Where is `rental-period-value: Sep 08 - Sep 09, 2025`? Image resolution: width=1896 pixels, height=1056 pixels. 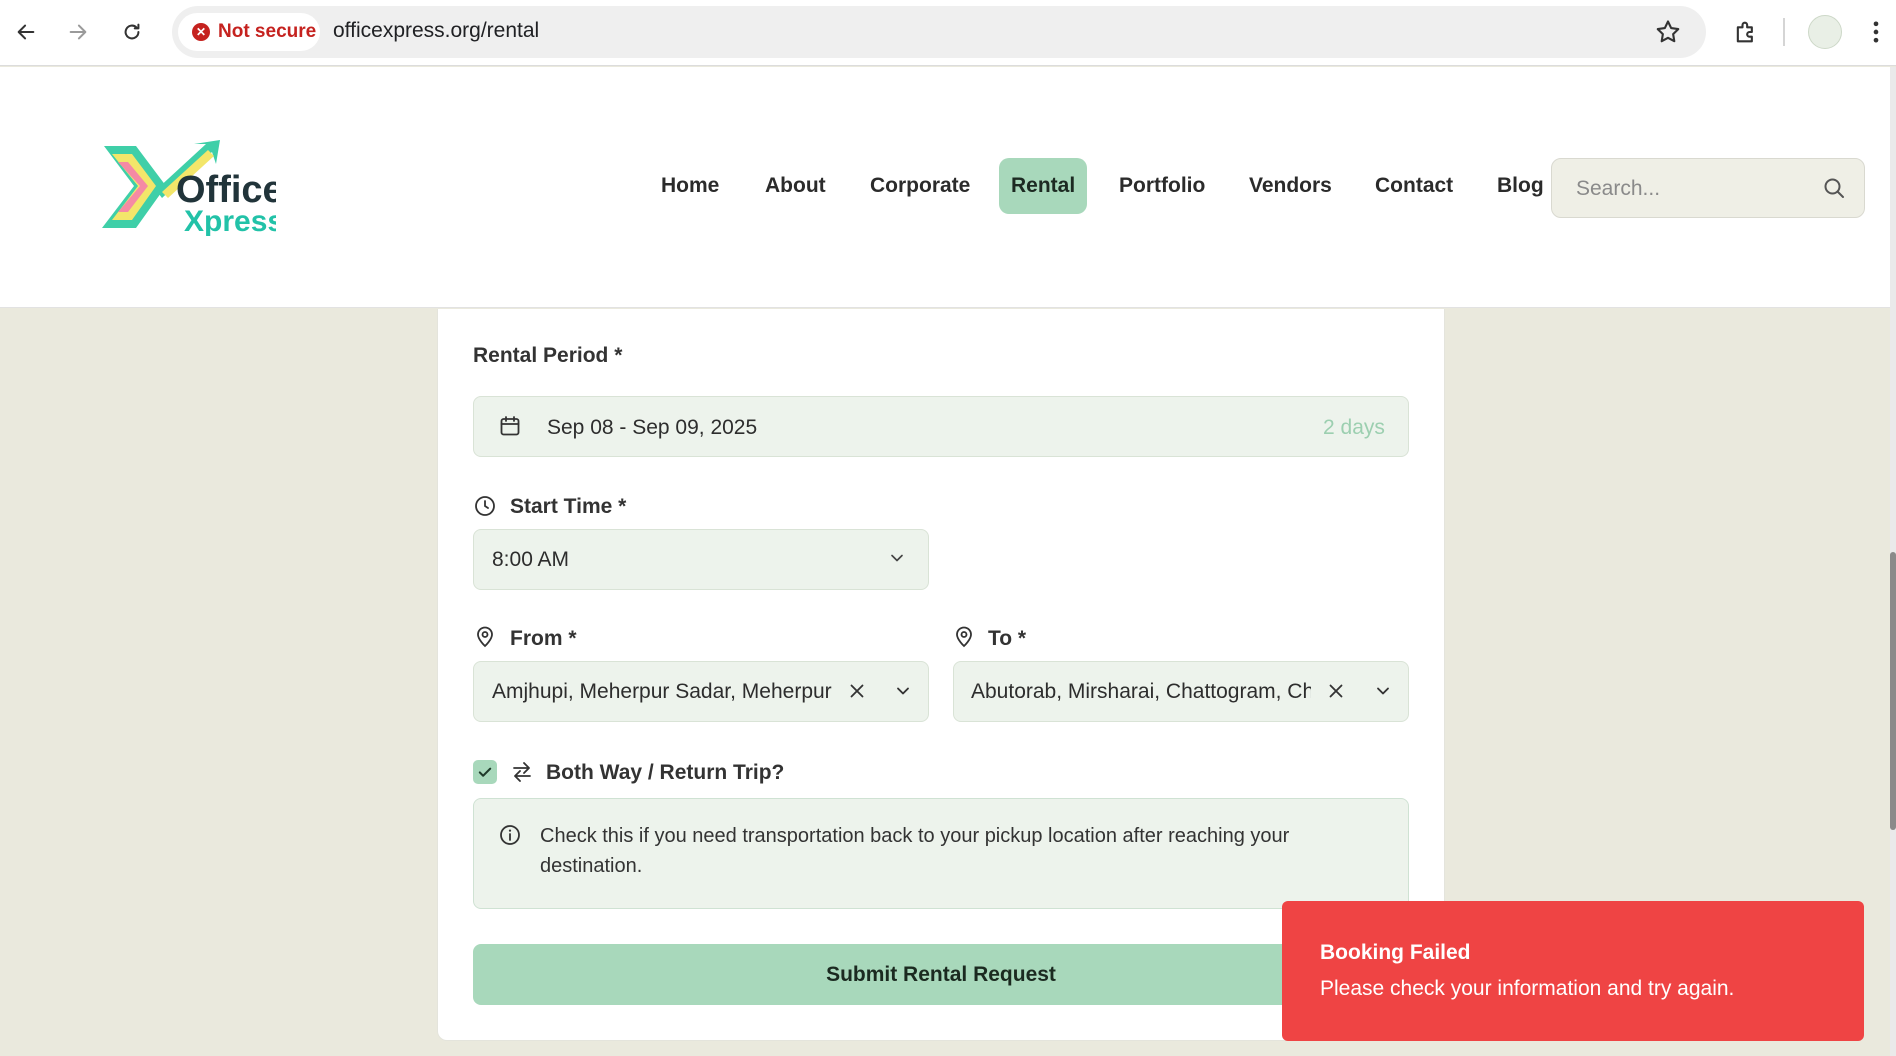 rental-period-value: Sep 08 - Sep 09, 2025 is located at coordinates (652, 427).